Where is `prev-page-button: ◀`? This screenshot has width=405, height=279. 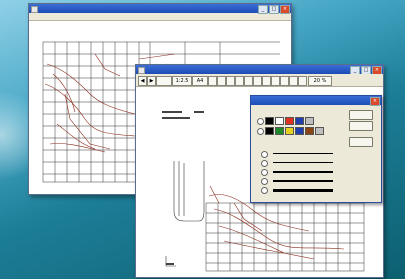
prev-page-button: ◀ is located at coordinates (142, 81).